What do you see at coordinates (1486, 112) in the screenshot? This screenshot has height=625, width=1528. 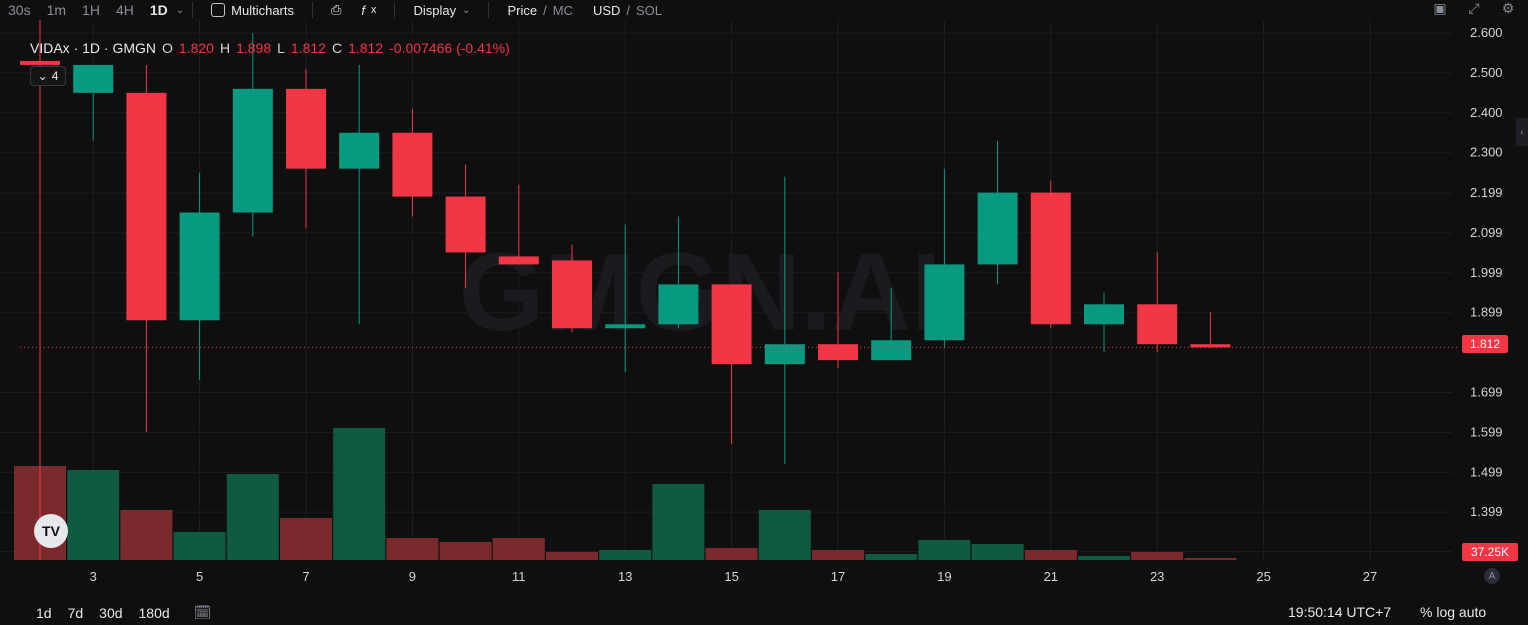 I see `y-tick-label: 2.400` at bounding box center [1486, 112].